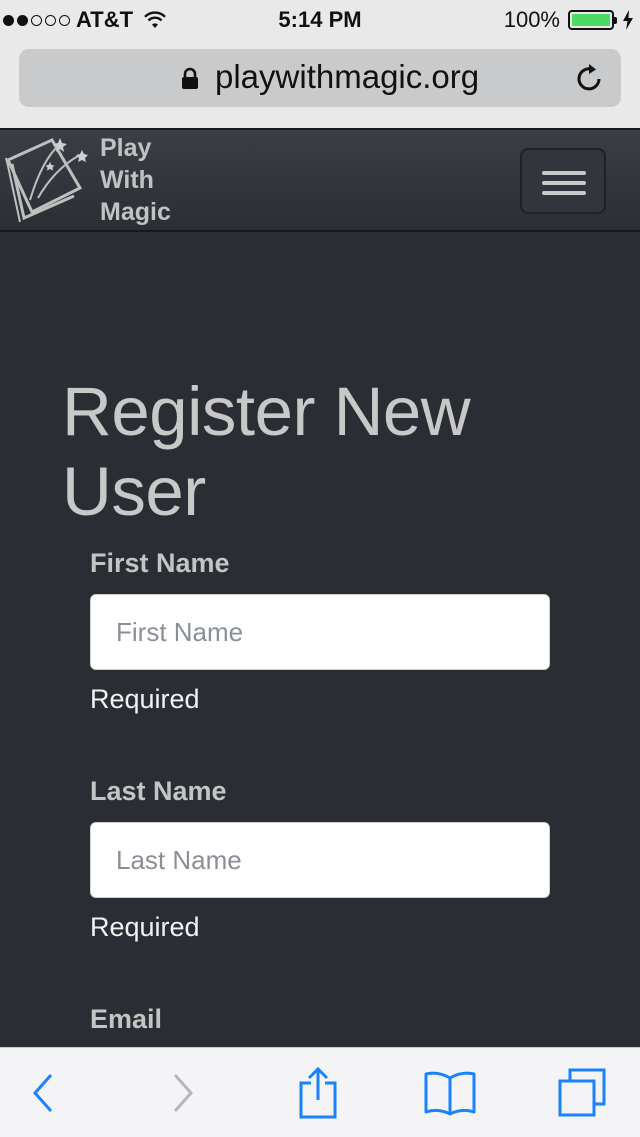 This screenshot has height=1137, width=640. Describe the element at coordinates (160, 563) in the screenshot. I see `first-name-label: First Name` at that location.